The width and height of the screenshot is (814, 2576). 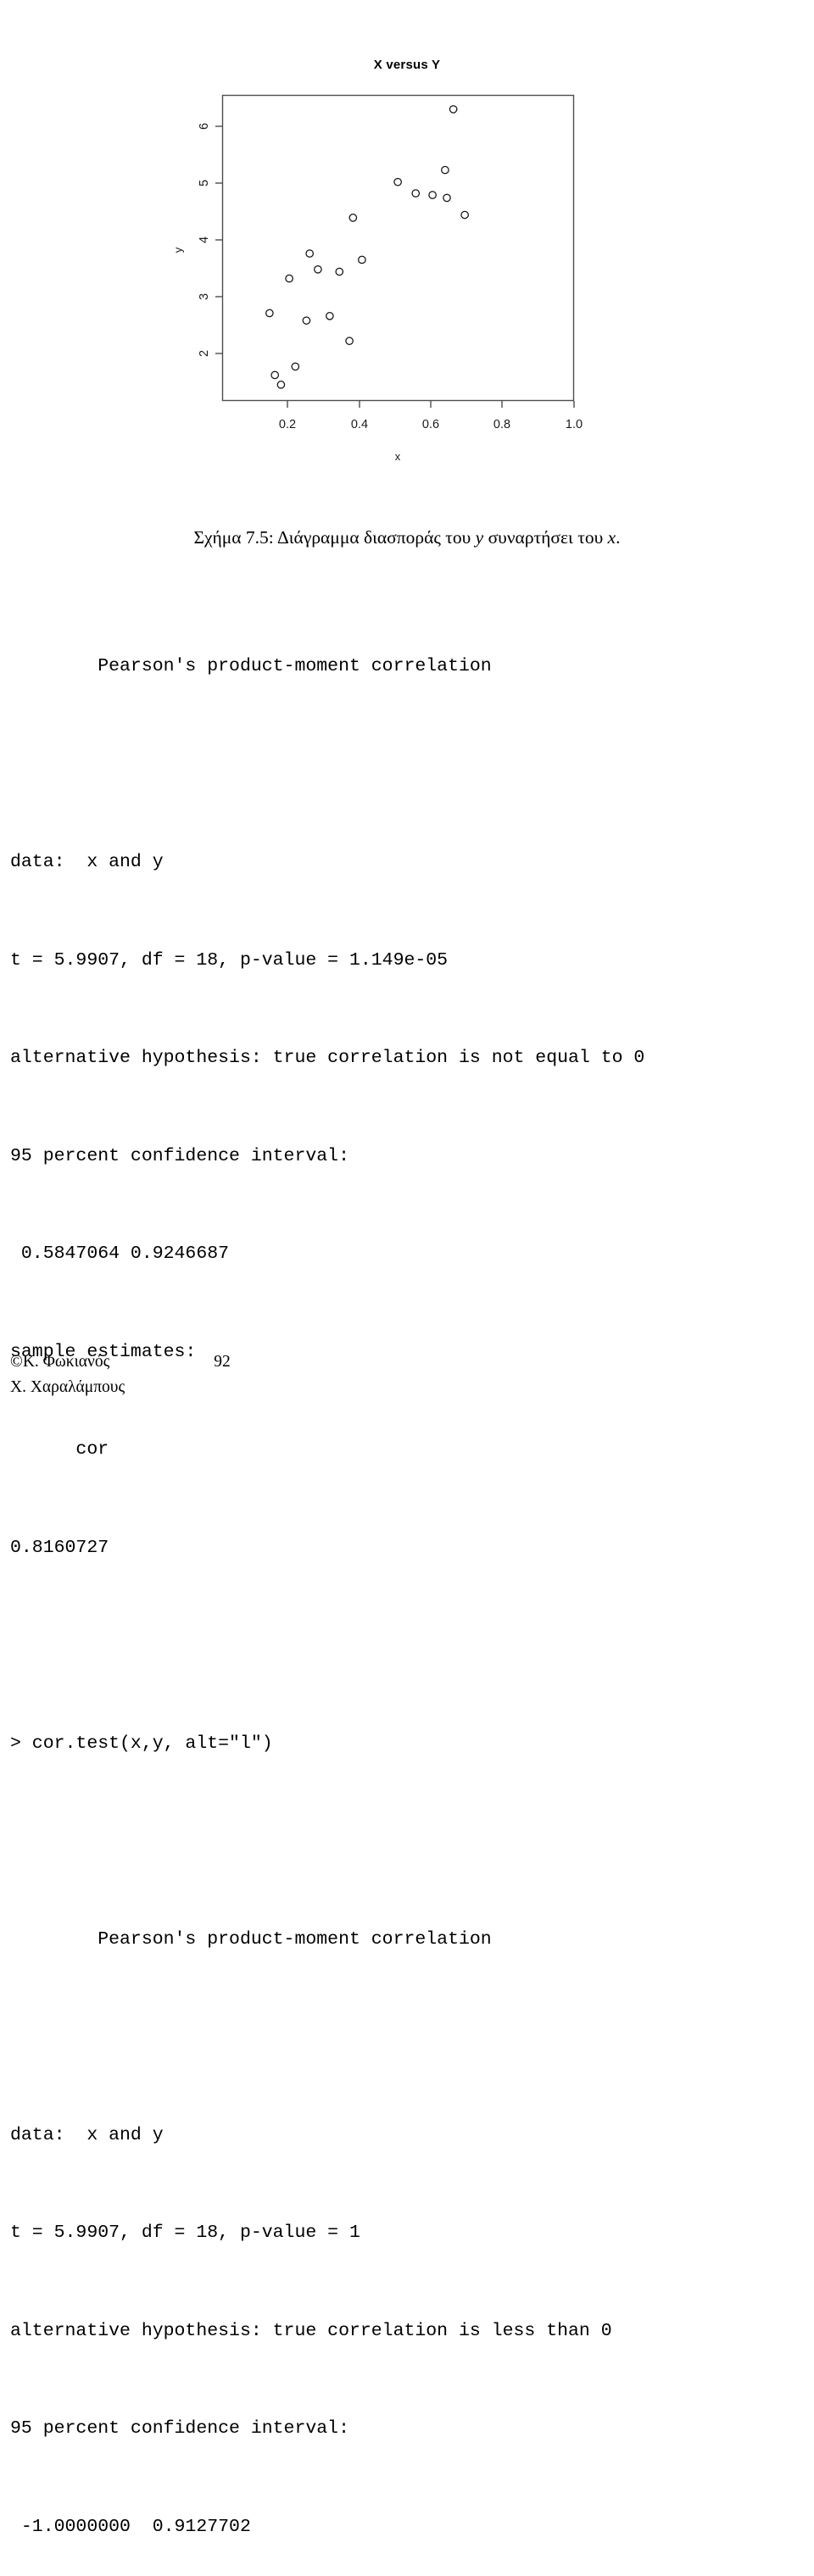 I want to click on command-cor-test-less: > cor.test(x,y, alt="l"), so click(x=407, y=1744).